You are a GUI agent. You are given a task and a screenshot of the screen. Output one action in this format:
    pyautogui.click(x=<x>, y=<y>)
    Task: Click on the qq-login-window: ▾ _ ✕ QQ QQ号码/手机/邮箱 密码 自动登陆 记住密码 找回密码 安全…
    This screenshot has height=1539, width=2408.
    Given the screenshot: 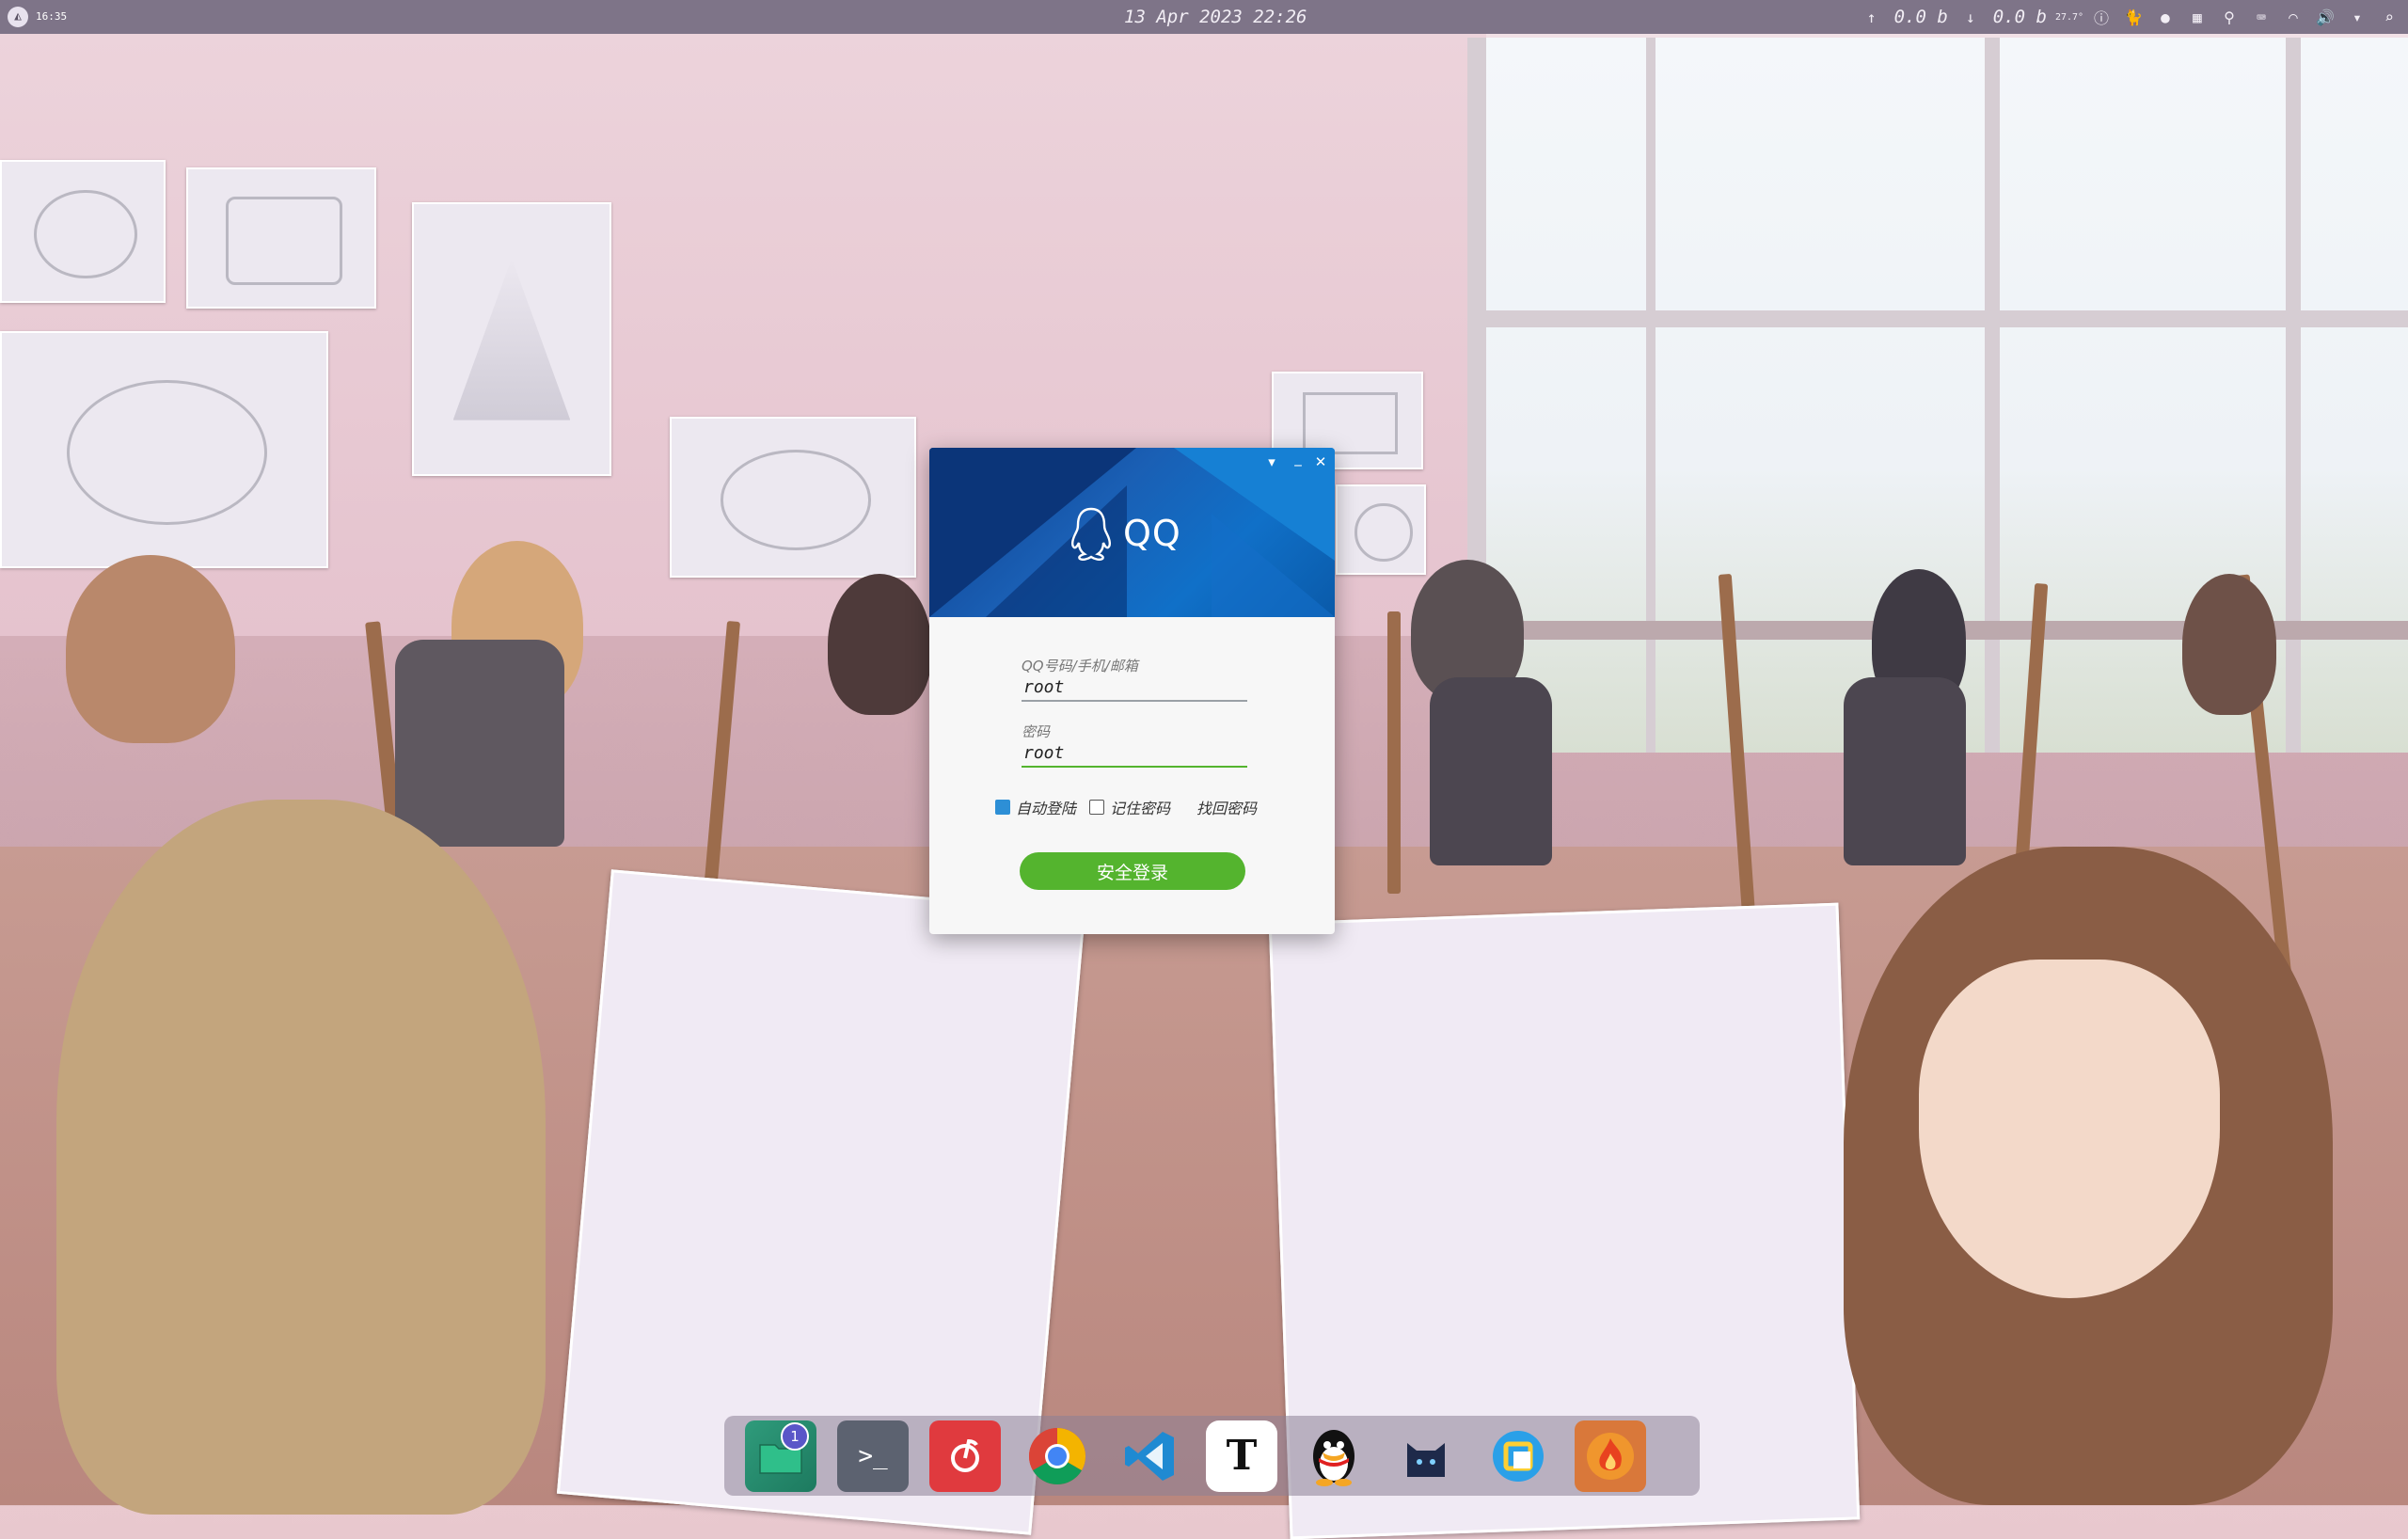 What is the action you would take?
    pyautogui.click(x=1132, y=691)
    